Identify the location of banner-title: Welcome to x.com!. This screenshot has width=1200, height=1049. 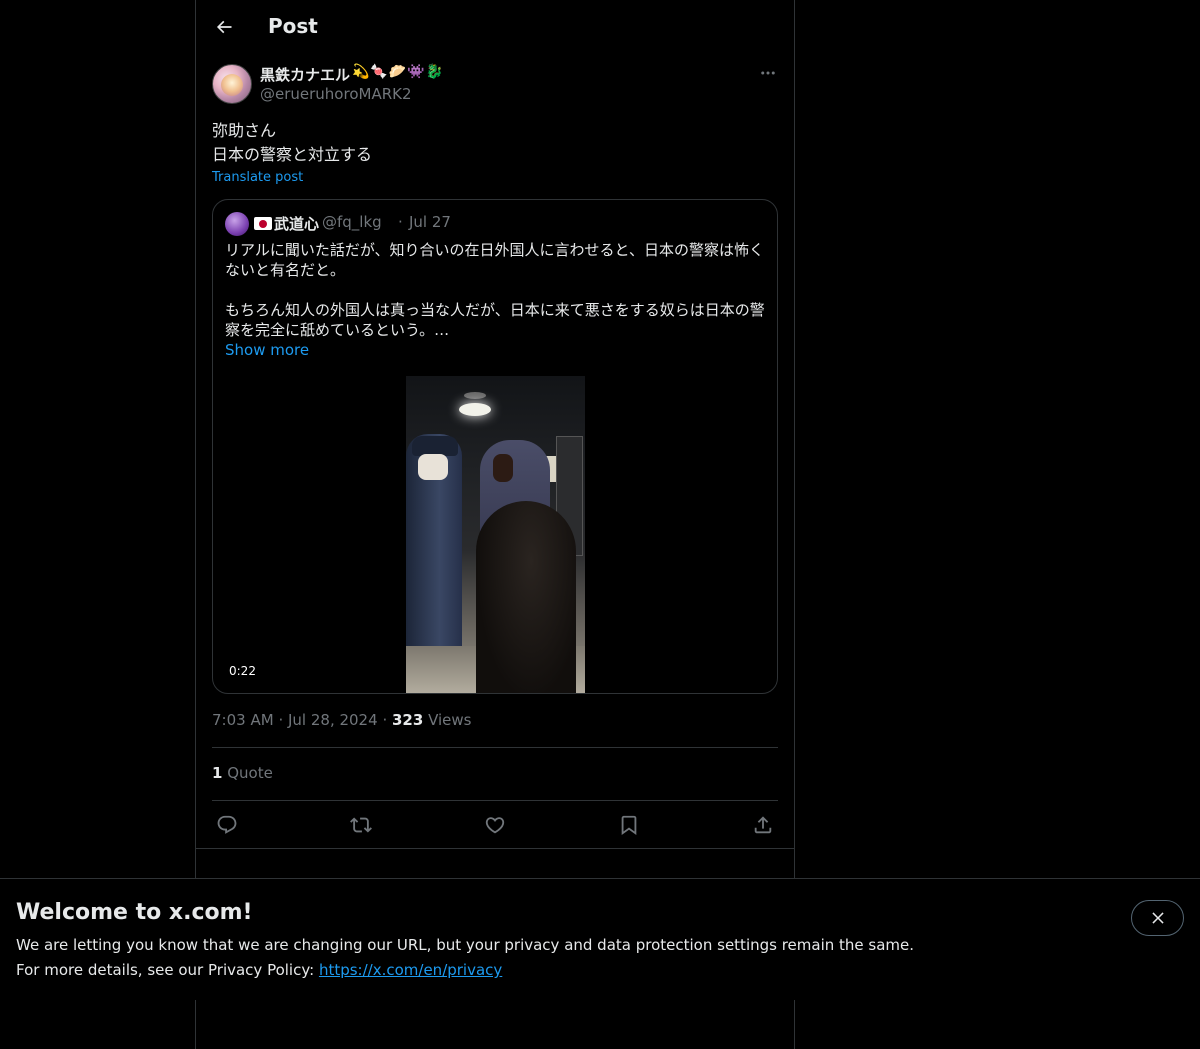
(134, 912).